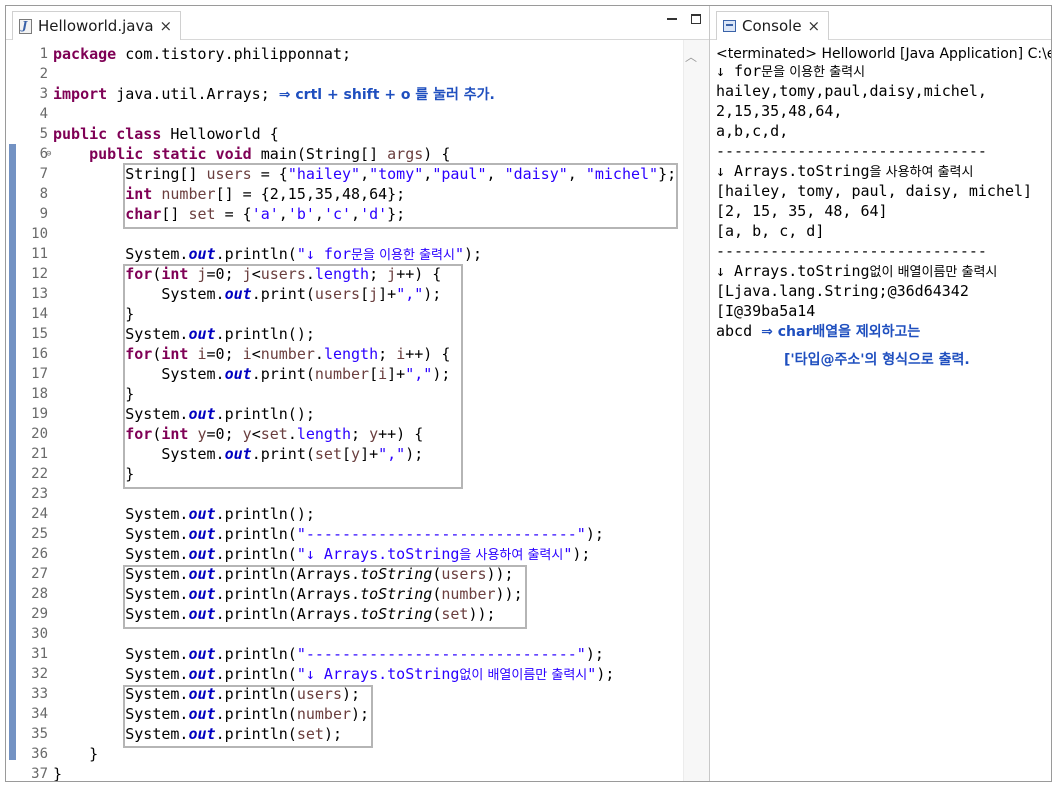 This screenshot has width=1057, height=785. What do you see at coordinates (344, 374) in the screenshot?
I see `code-line: 17 System.out.print(number[i]+",");` at bounding box center [344, 374].